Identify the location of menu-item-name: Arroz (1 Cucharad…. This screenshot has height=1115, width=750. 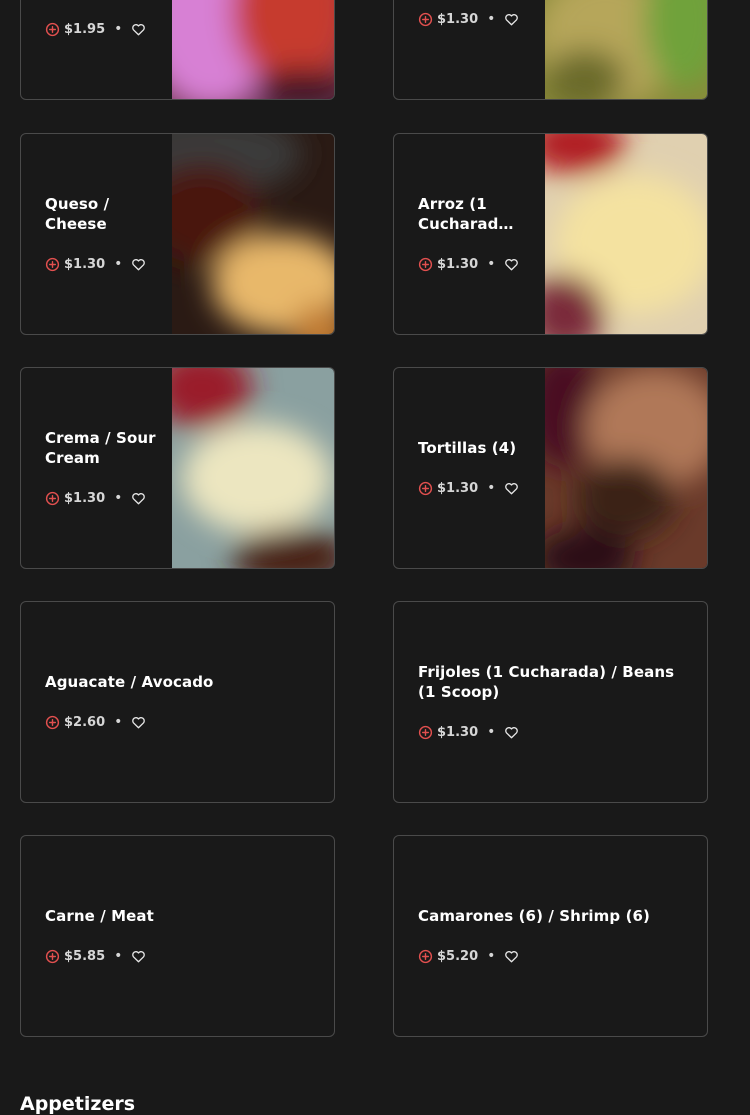
(466, 214).